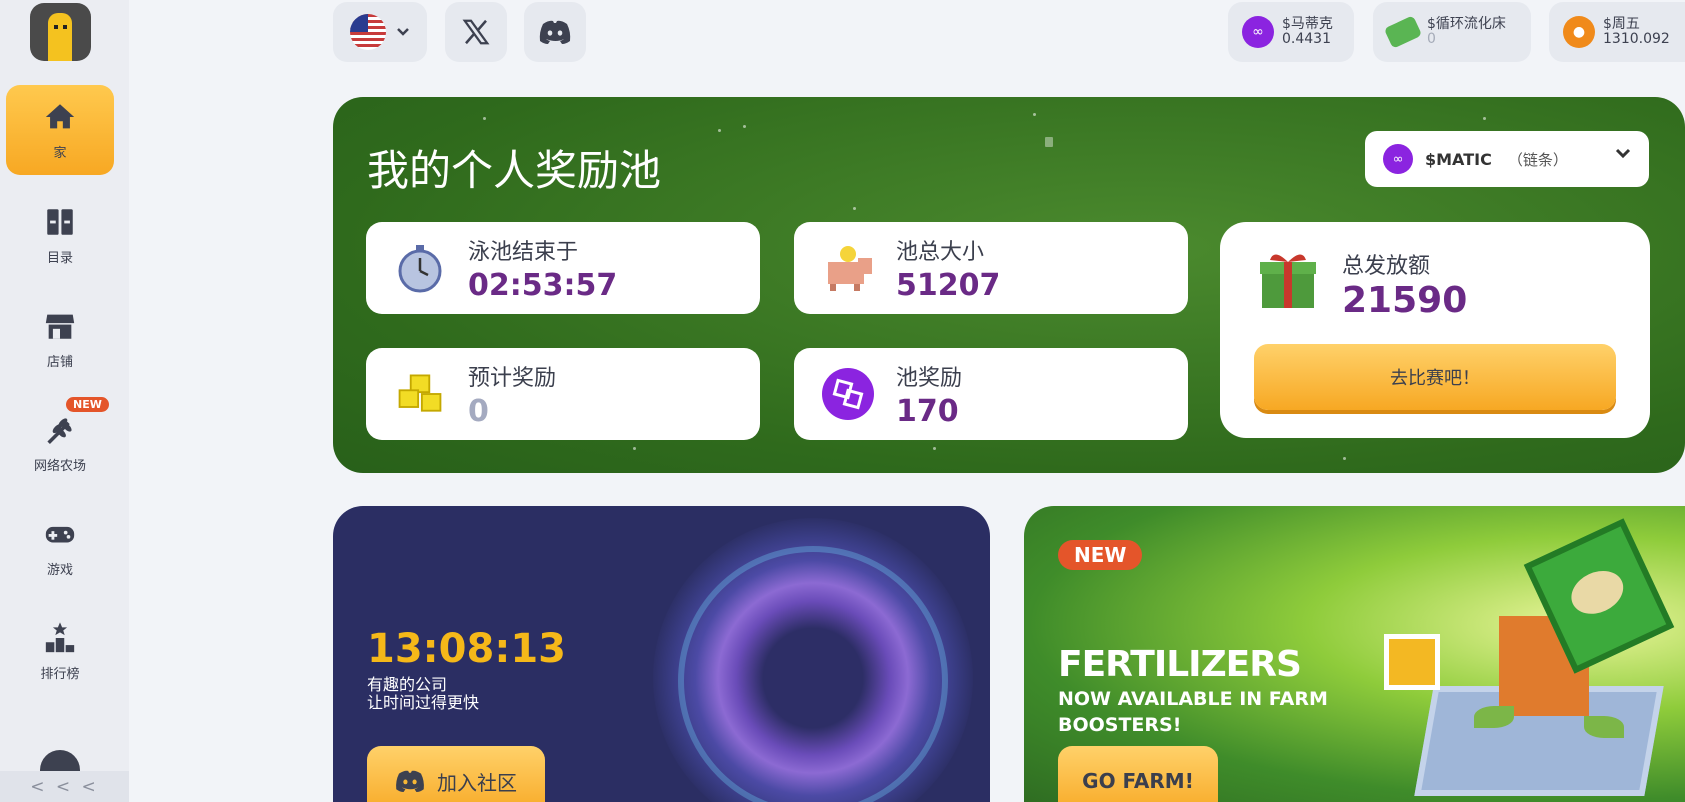 The height and width of the screenshot is (802, 1685). What do you see at coordinates (60, 534) in the screenshot?
I see `gamepad-icon` at bounding box center [60, 534].